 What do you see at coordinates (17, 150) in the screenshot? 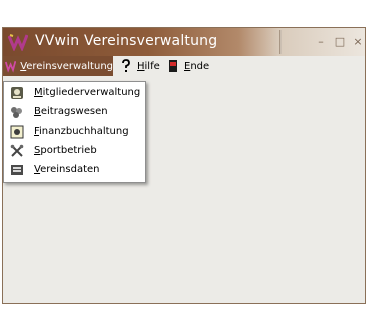
I see `sports-icon` at bounding box center [17, 150].